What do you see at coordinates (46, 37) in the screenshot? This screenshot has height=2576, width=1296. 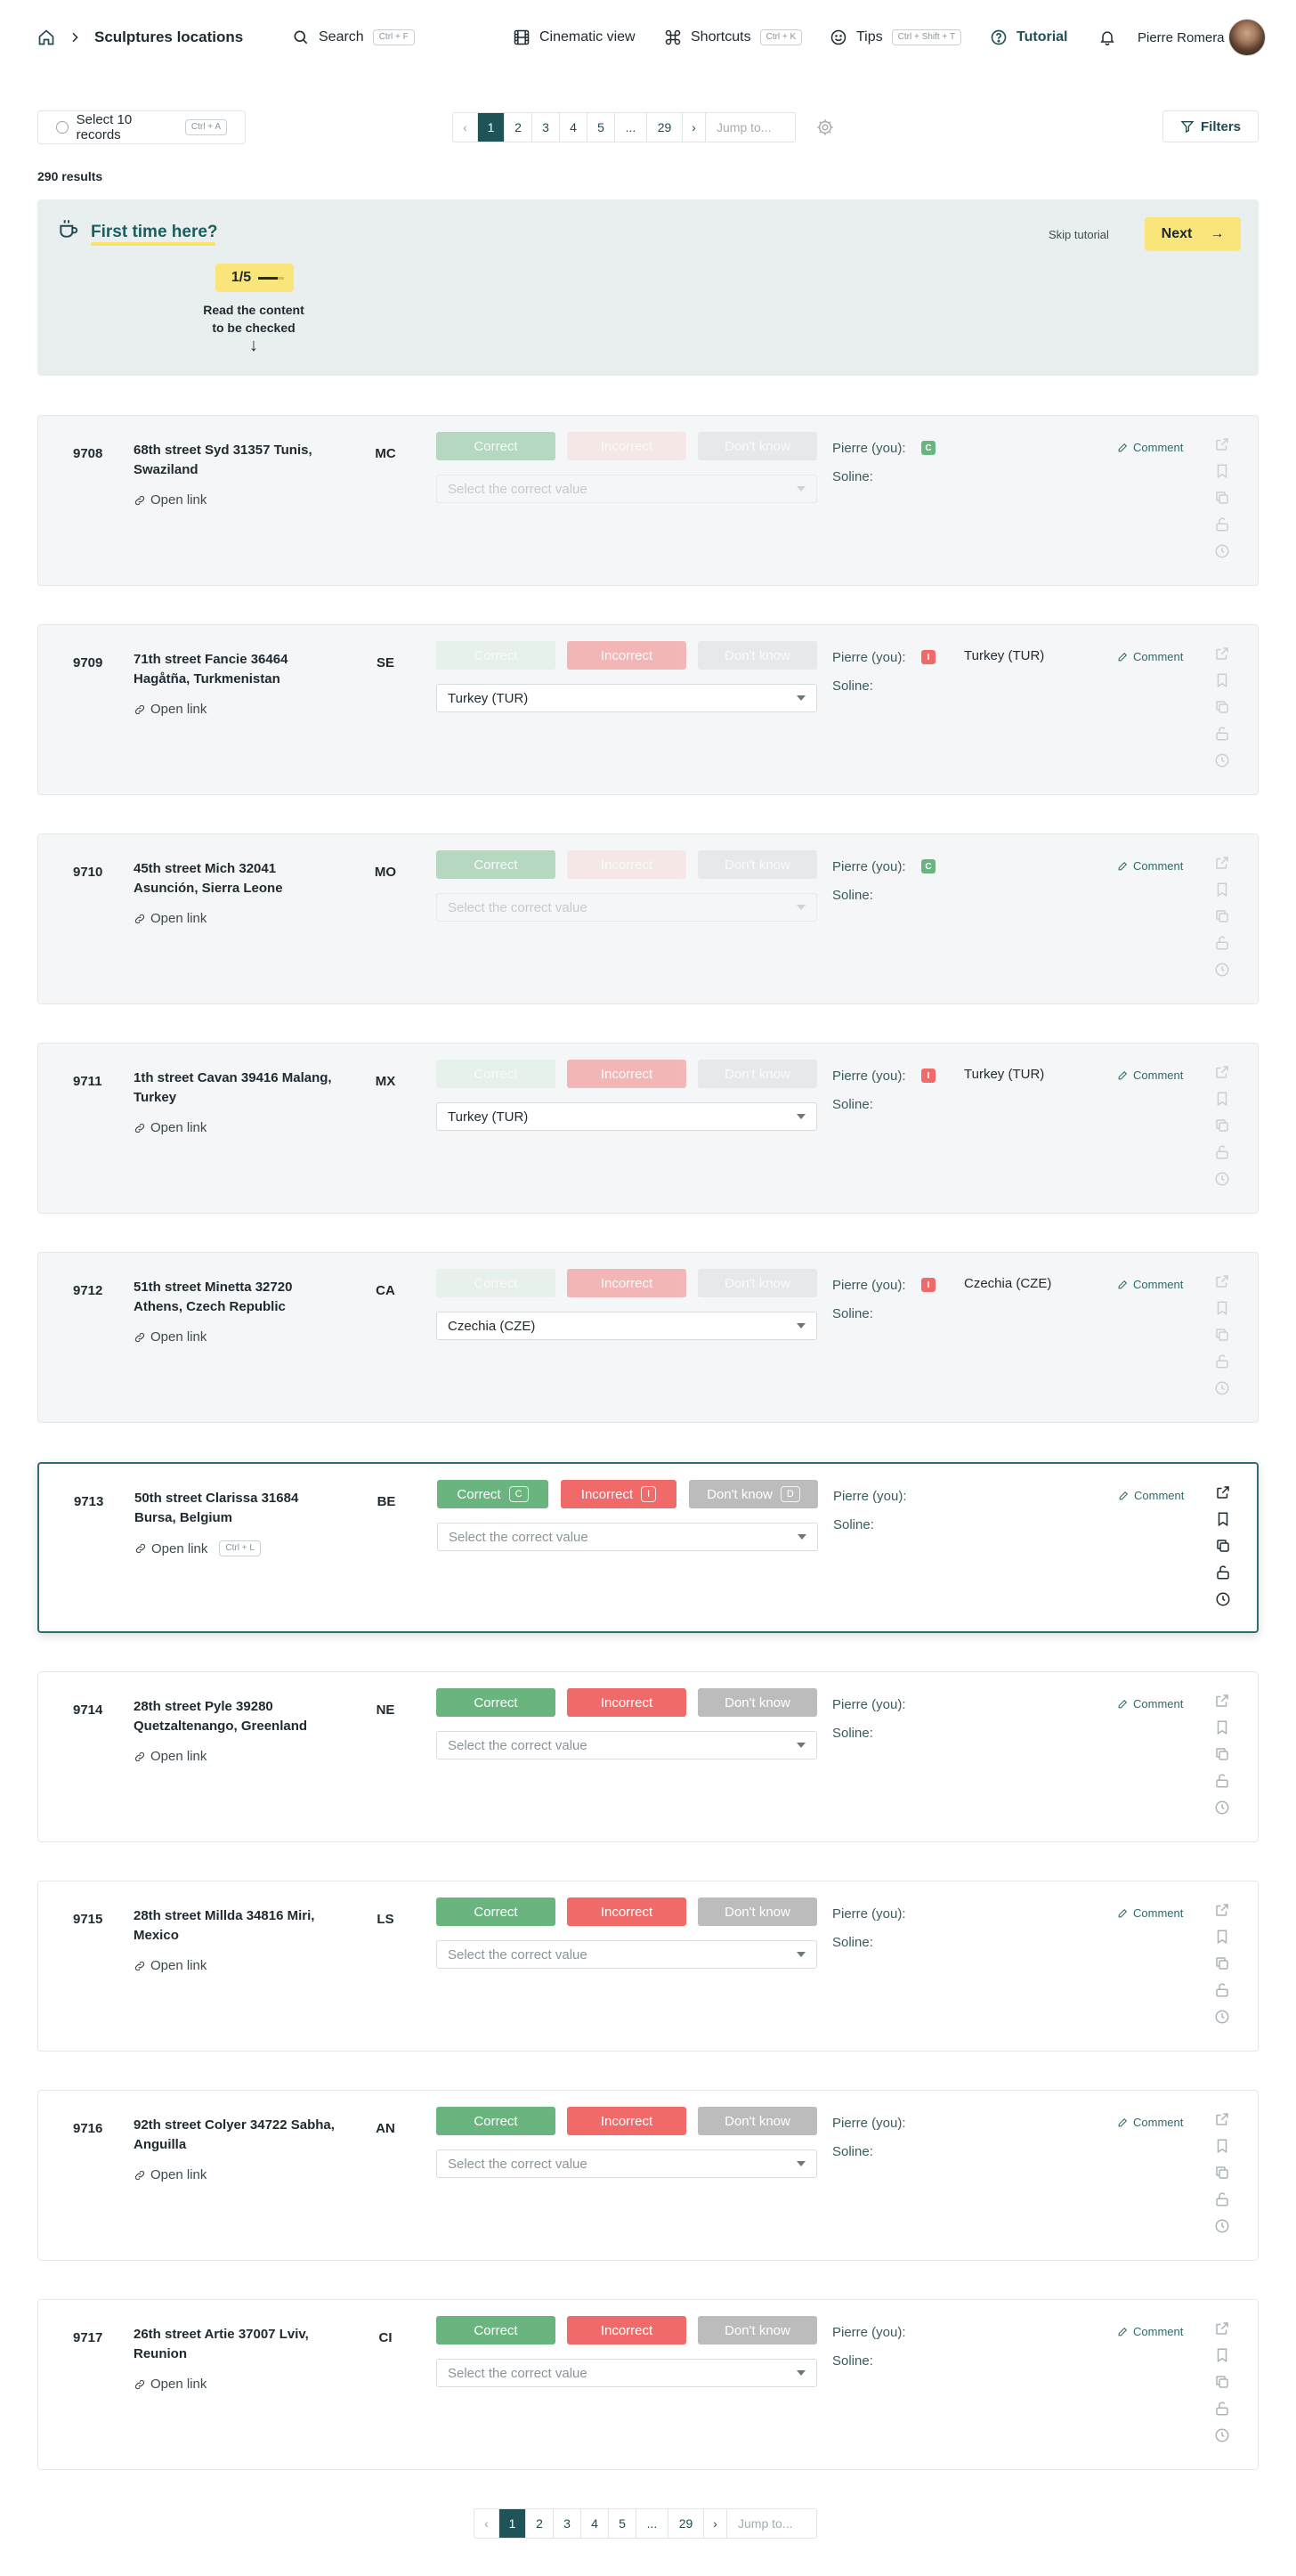 I see `home-icon` at bounding box center [46, 37].